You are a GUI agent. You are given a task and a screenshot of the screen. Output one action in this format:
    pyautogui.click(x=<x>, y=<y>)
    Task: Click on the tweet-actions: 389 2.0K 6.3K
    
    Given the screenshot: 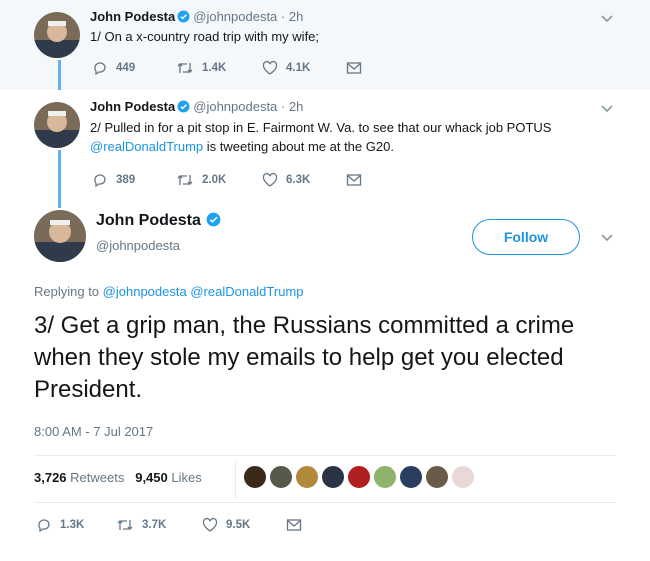 What is the action you would take?
    pyautogui.click(x=231, y=180)
    